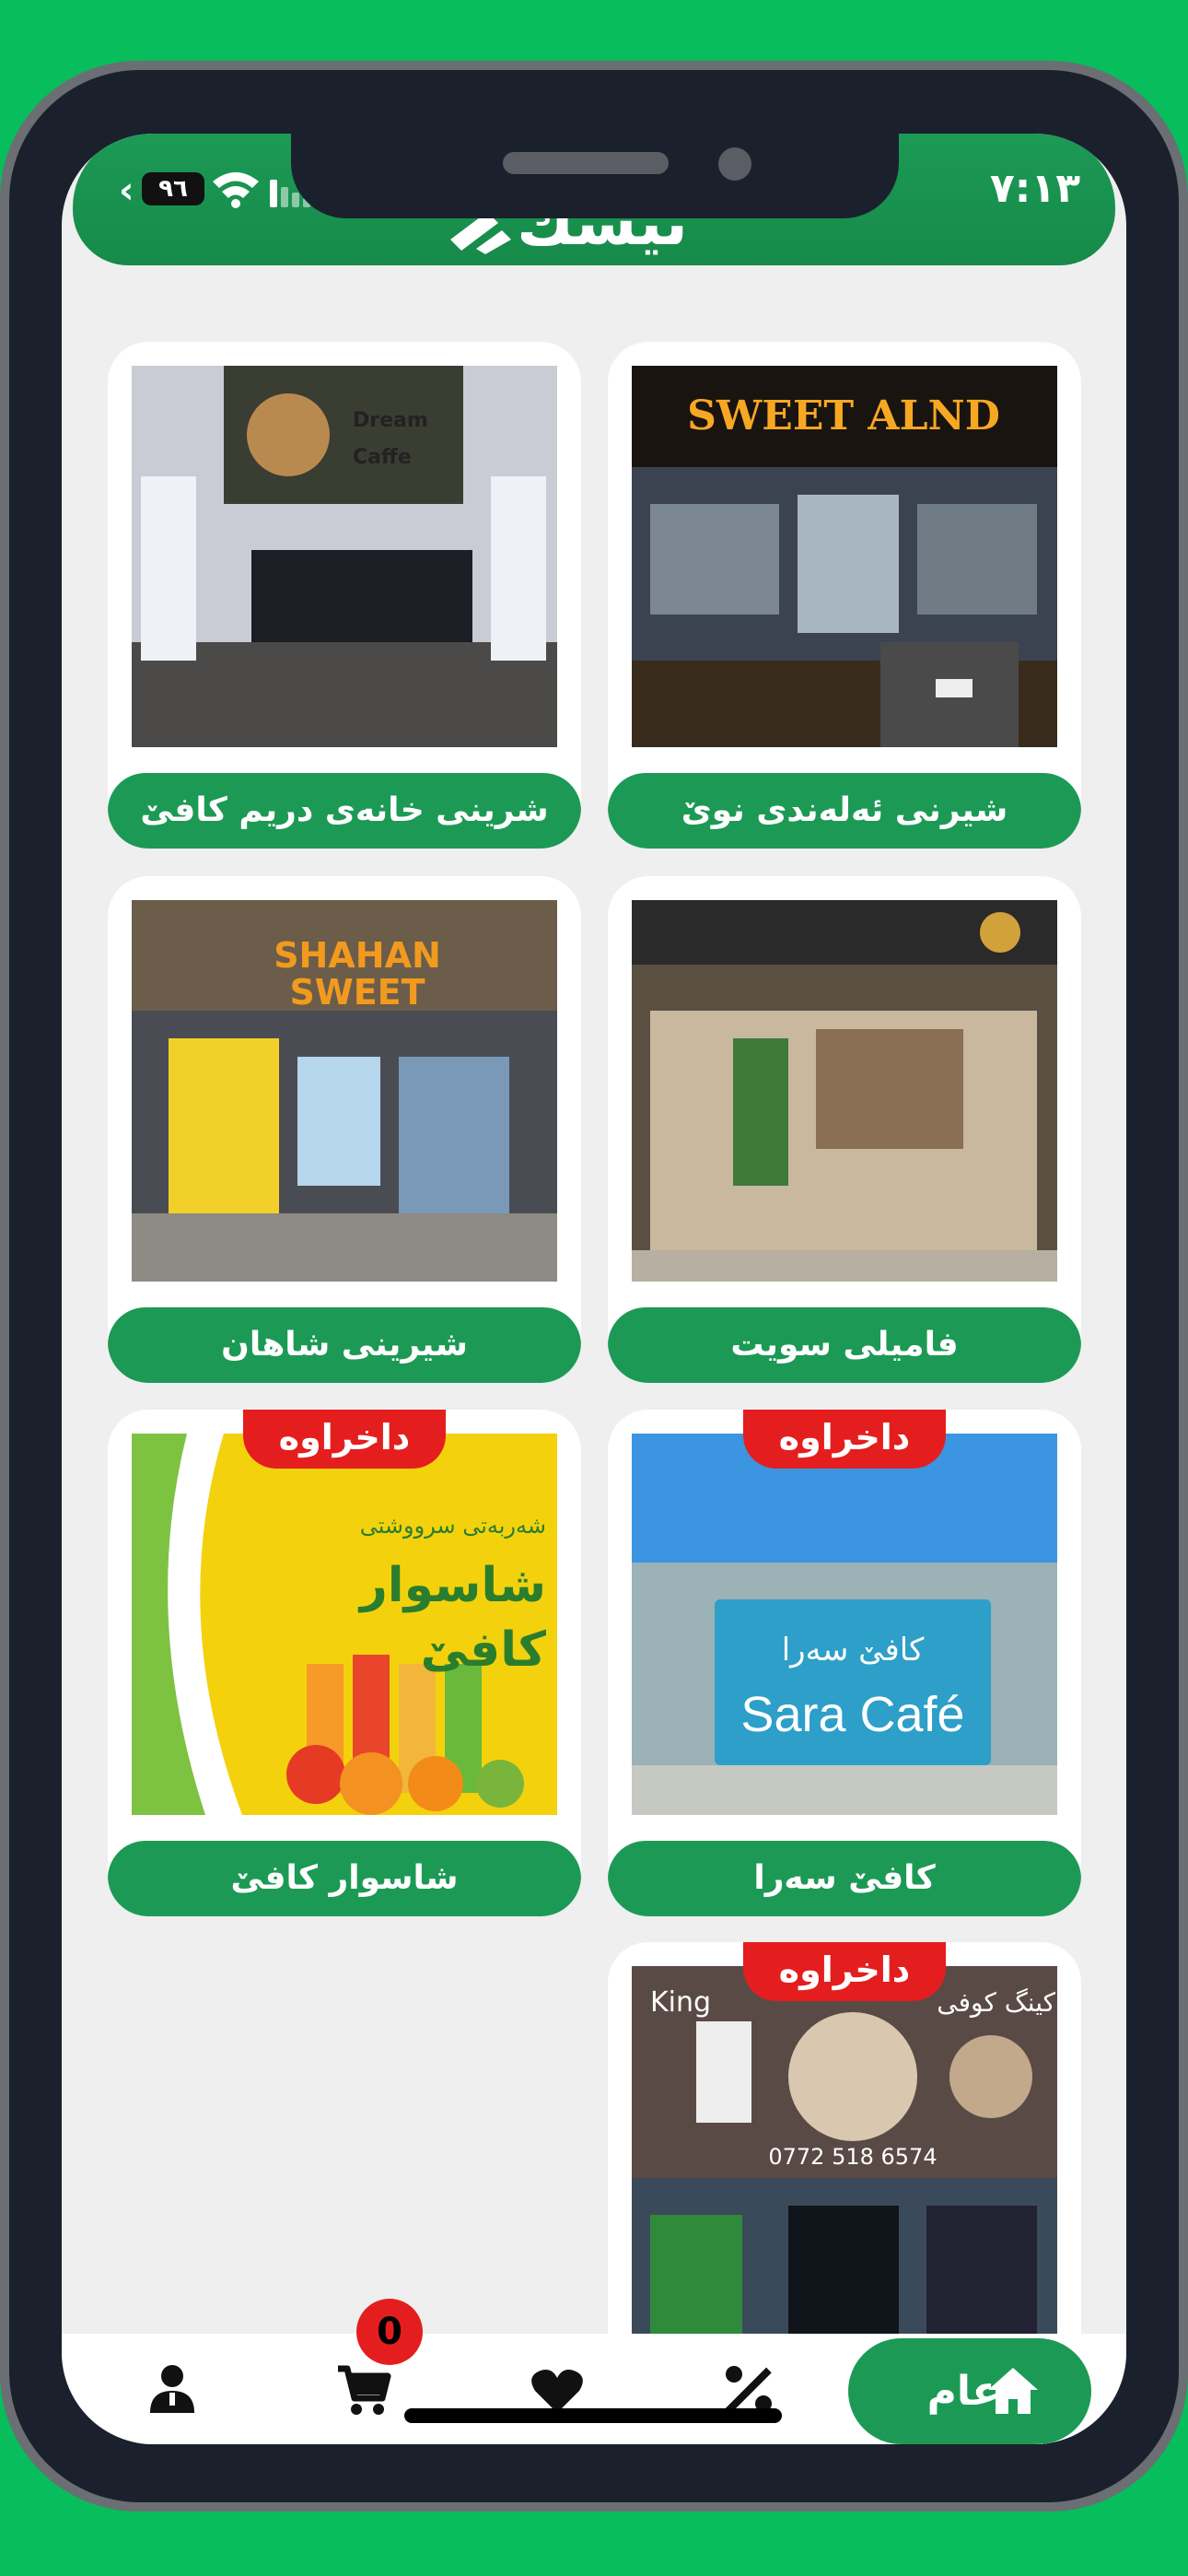 This screenshot has height=2576, width=1188. I want to click on cafe-card: Dream Caffe شرينى خانەى دريم كافێ, so click(344, 595).